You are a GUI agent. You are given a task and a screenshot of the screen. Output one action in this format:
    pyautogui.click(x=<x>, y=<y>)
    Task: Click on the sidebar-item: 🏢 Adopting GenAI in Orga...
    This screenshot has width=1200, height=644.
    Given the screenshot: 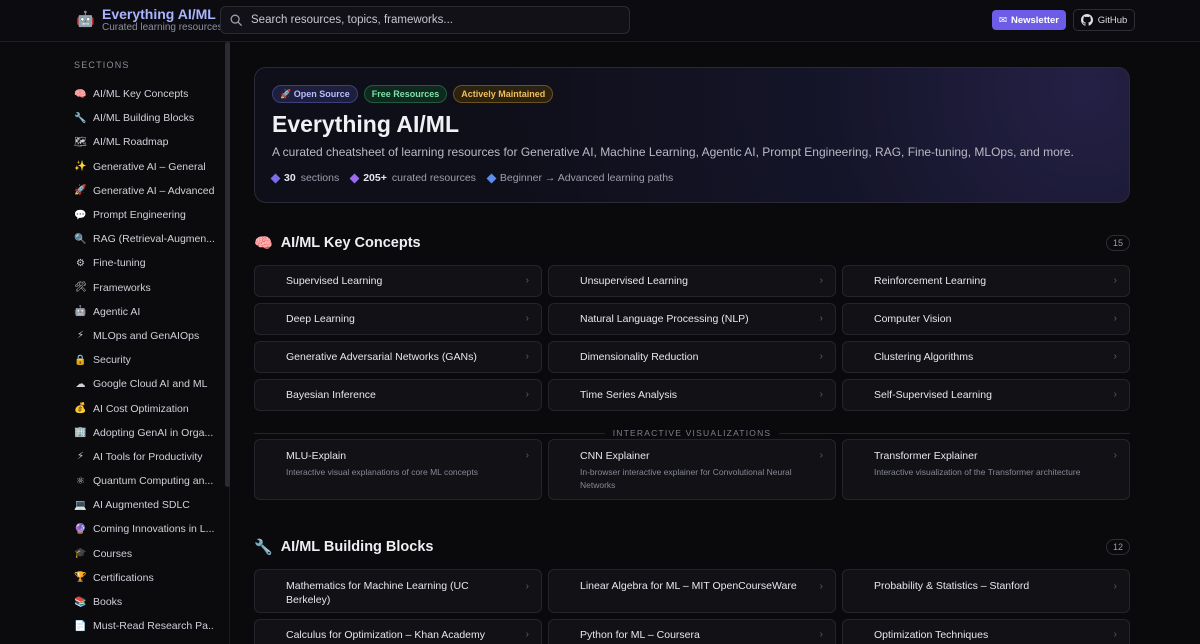 What is the action you would take?
    pyautogui.click(x=144, y=433)
    